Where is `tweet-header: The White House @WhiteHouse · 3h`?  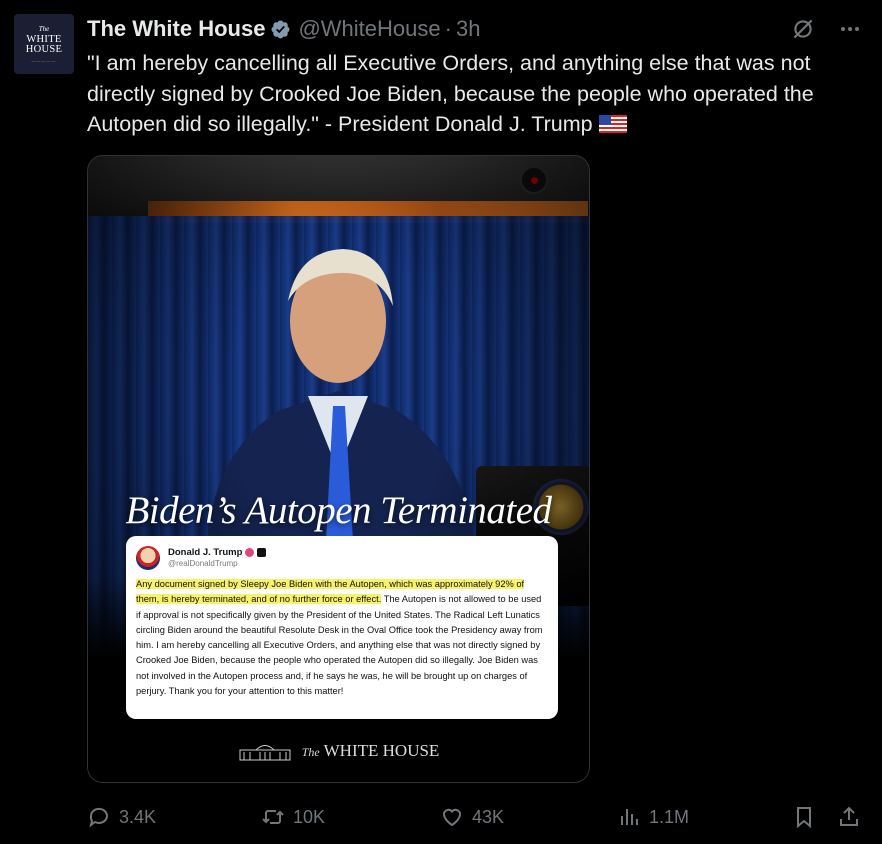
tweet-header: The White House @WhiteHouse · 3h is located at coordinates (474, 29).